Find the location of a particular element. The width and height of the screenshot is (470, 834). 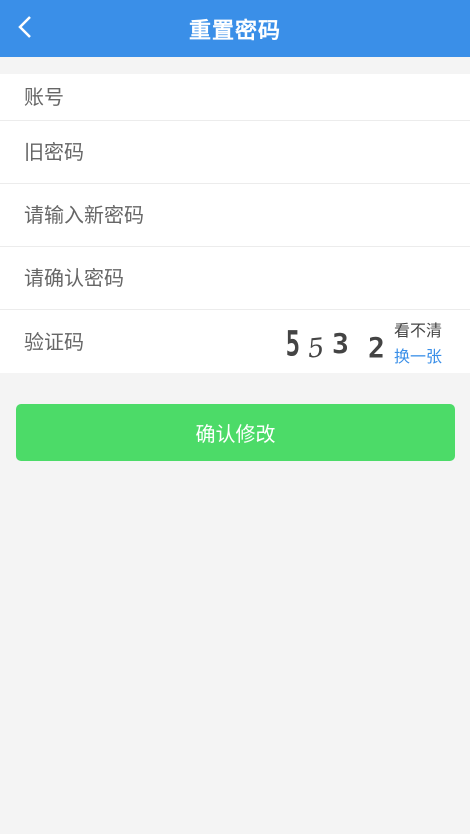

page-title: 重置密码 is located at coordinates (234, 31).